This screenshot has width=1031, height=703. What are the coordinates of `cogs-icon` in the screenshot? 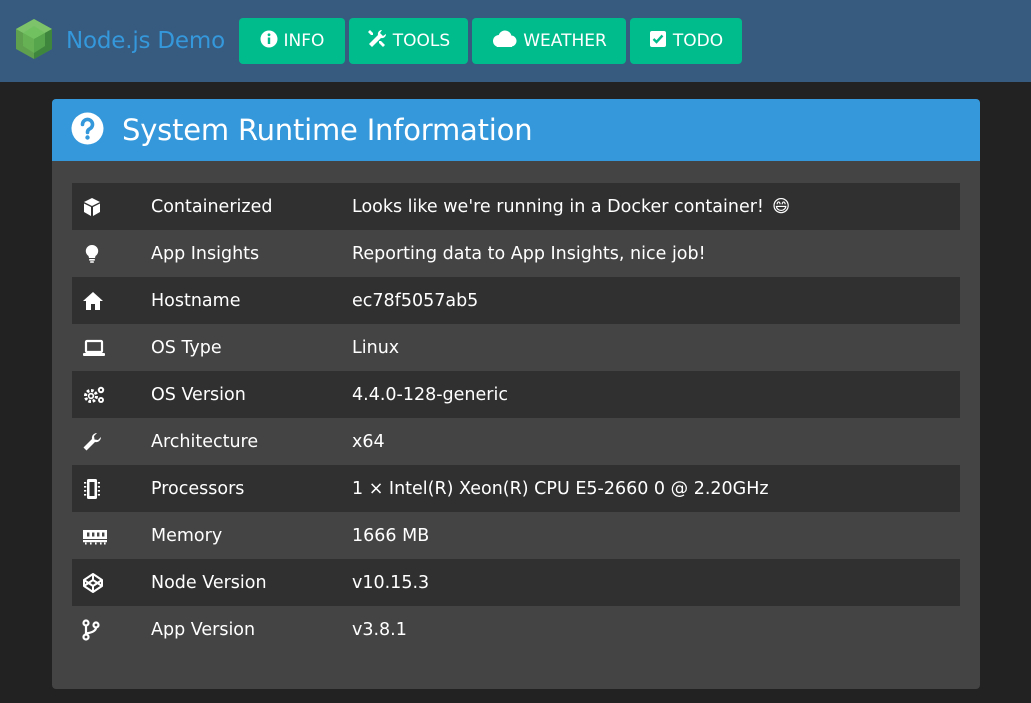 It's located at (111, 395).